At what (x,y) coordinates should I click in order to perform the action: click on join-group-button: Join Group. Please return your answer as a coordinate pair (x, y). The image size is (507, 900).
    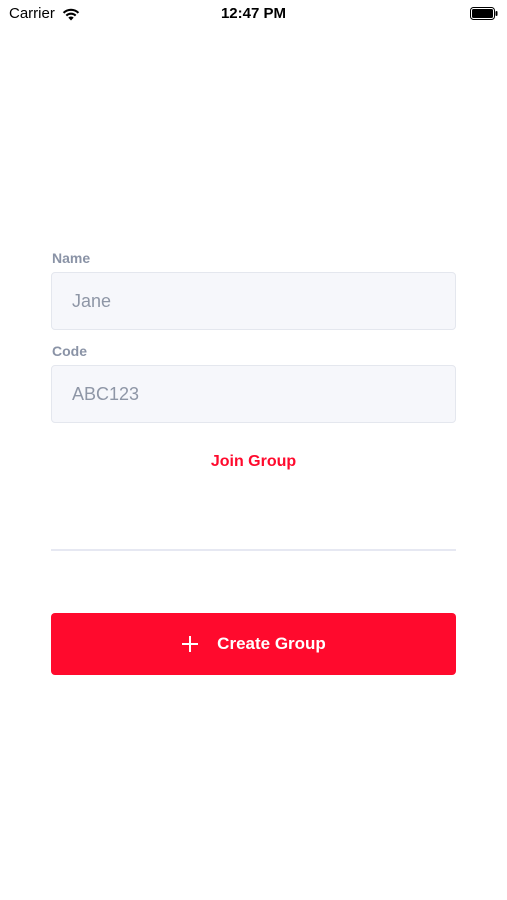
    Looking at the image, I should click on (253, 462).